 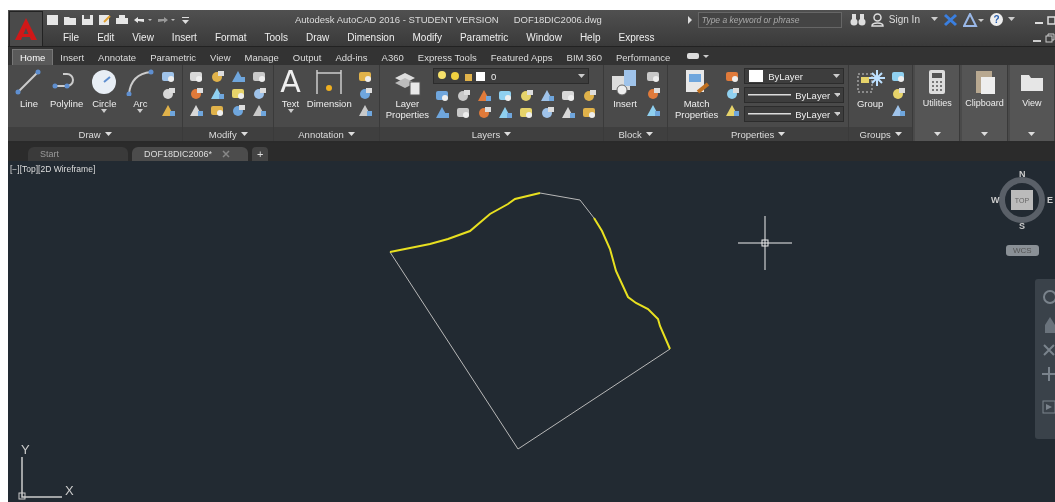 What do you see at coordinates (392, 57) in the screenshot?
I see `ribbon-tab: A360` at bounding box center [392, 57].